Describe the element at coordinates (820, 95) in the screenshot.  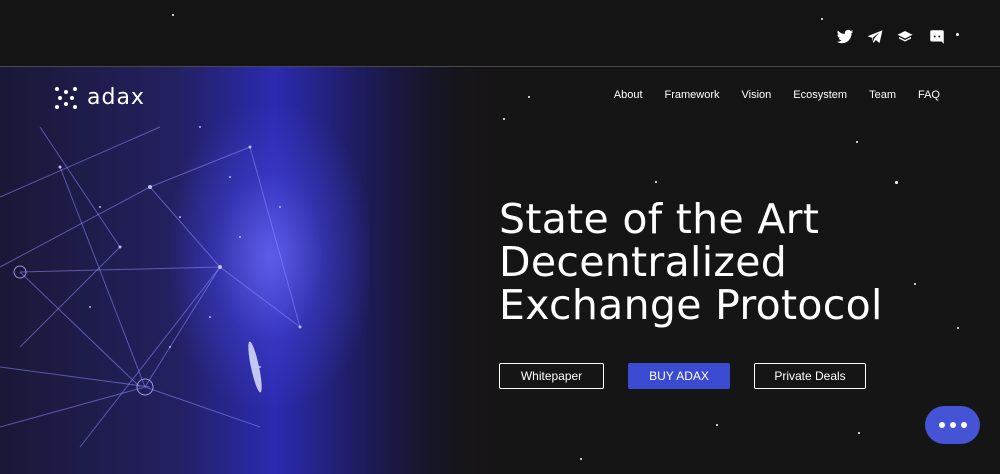
I see `nav-ecosystem: Ecosystem` at that location.